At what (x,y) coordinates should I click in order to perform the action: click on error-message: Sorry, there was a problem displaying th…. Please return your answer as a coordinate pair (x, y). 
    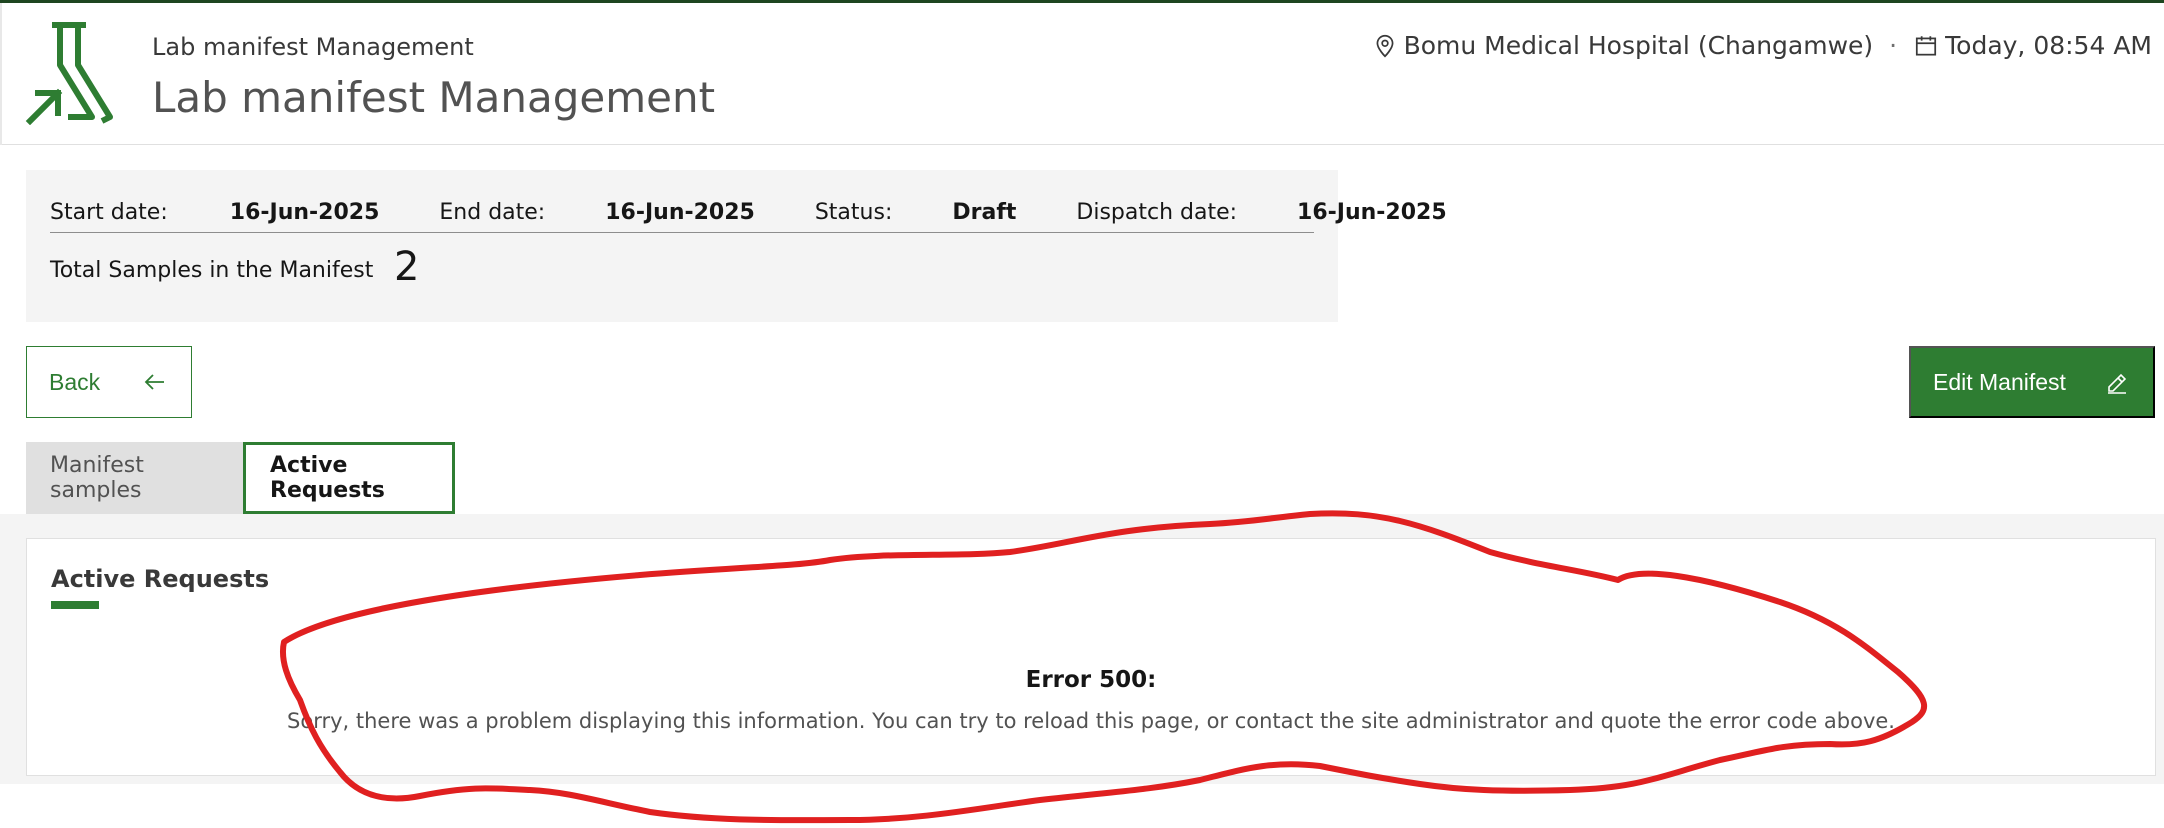
    Looking at the image, I should click on (1091, 721).